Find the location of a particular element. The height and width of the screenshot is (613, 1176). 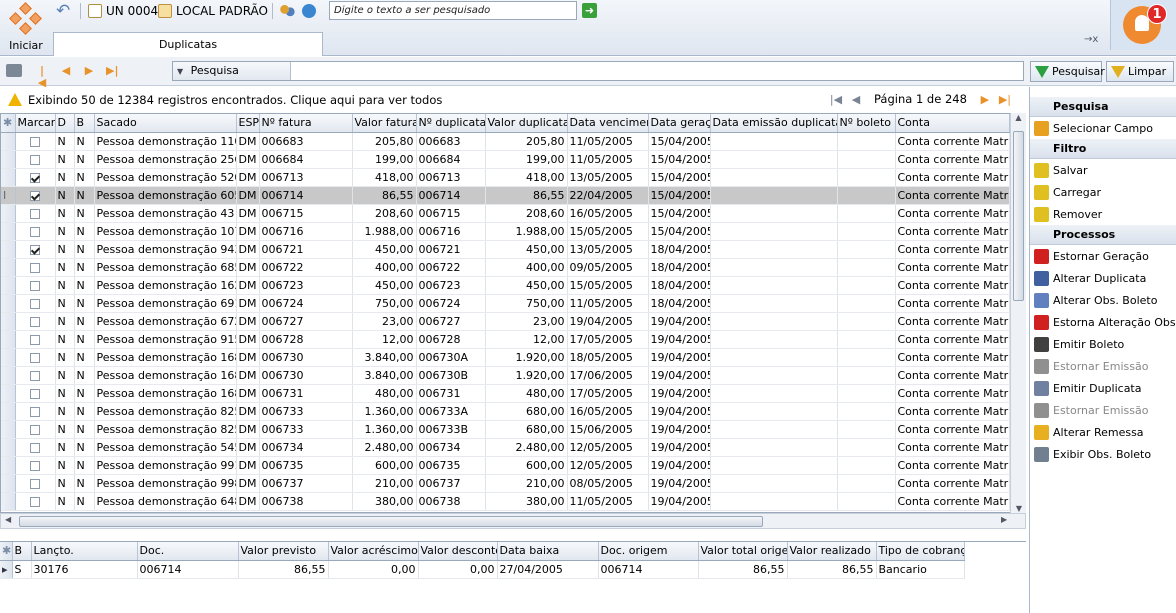

column-header: Valor previsto is located at coordinates (283, 551).